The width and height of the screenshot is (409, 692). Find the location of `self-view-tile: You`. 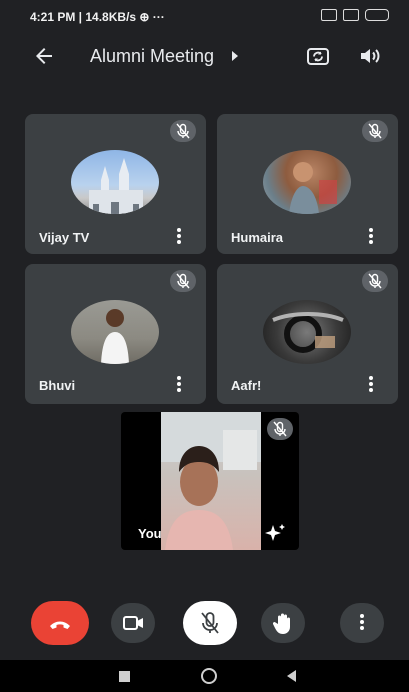

self-view-tile: You is located at coordinates (210, 481).